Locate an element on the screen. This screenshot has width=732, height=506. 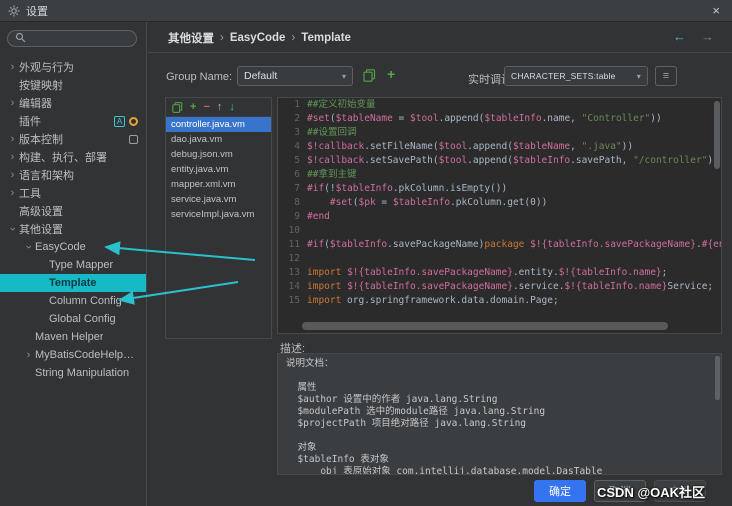
code-line: 9 #end is located at coordinates (499, 217).